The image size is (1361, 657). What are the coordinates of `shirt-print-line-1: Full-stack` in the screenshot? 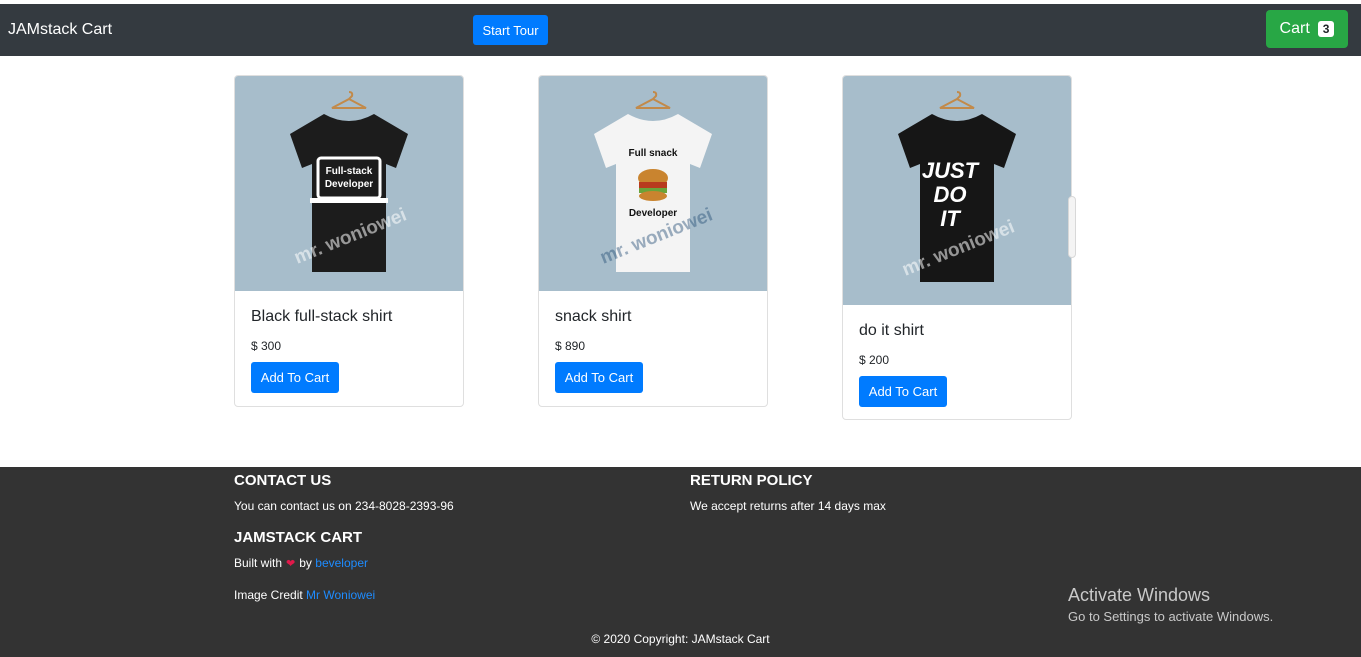 It's located at (349, 171).